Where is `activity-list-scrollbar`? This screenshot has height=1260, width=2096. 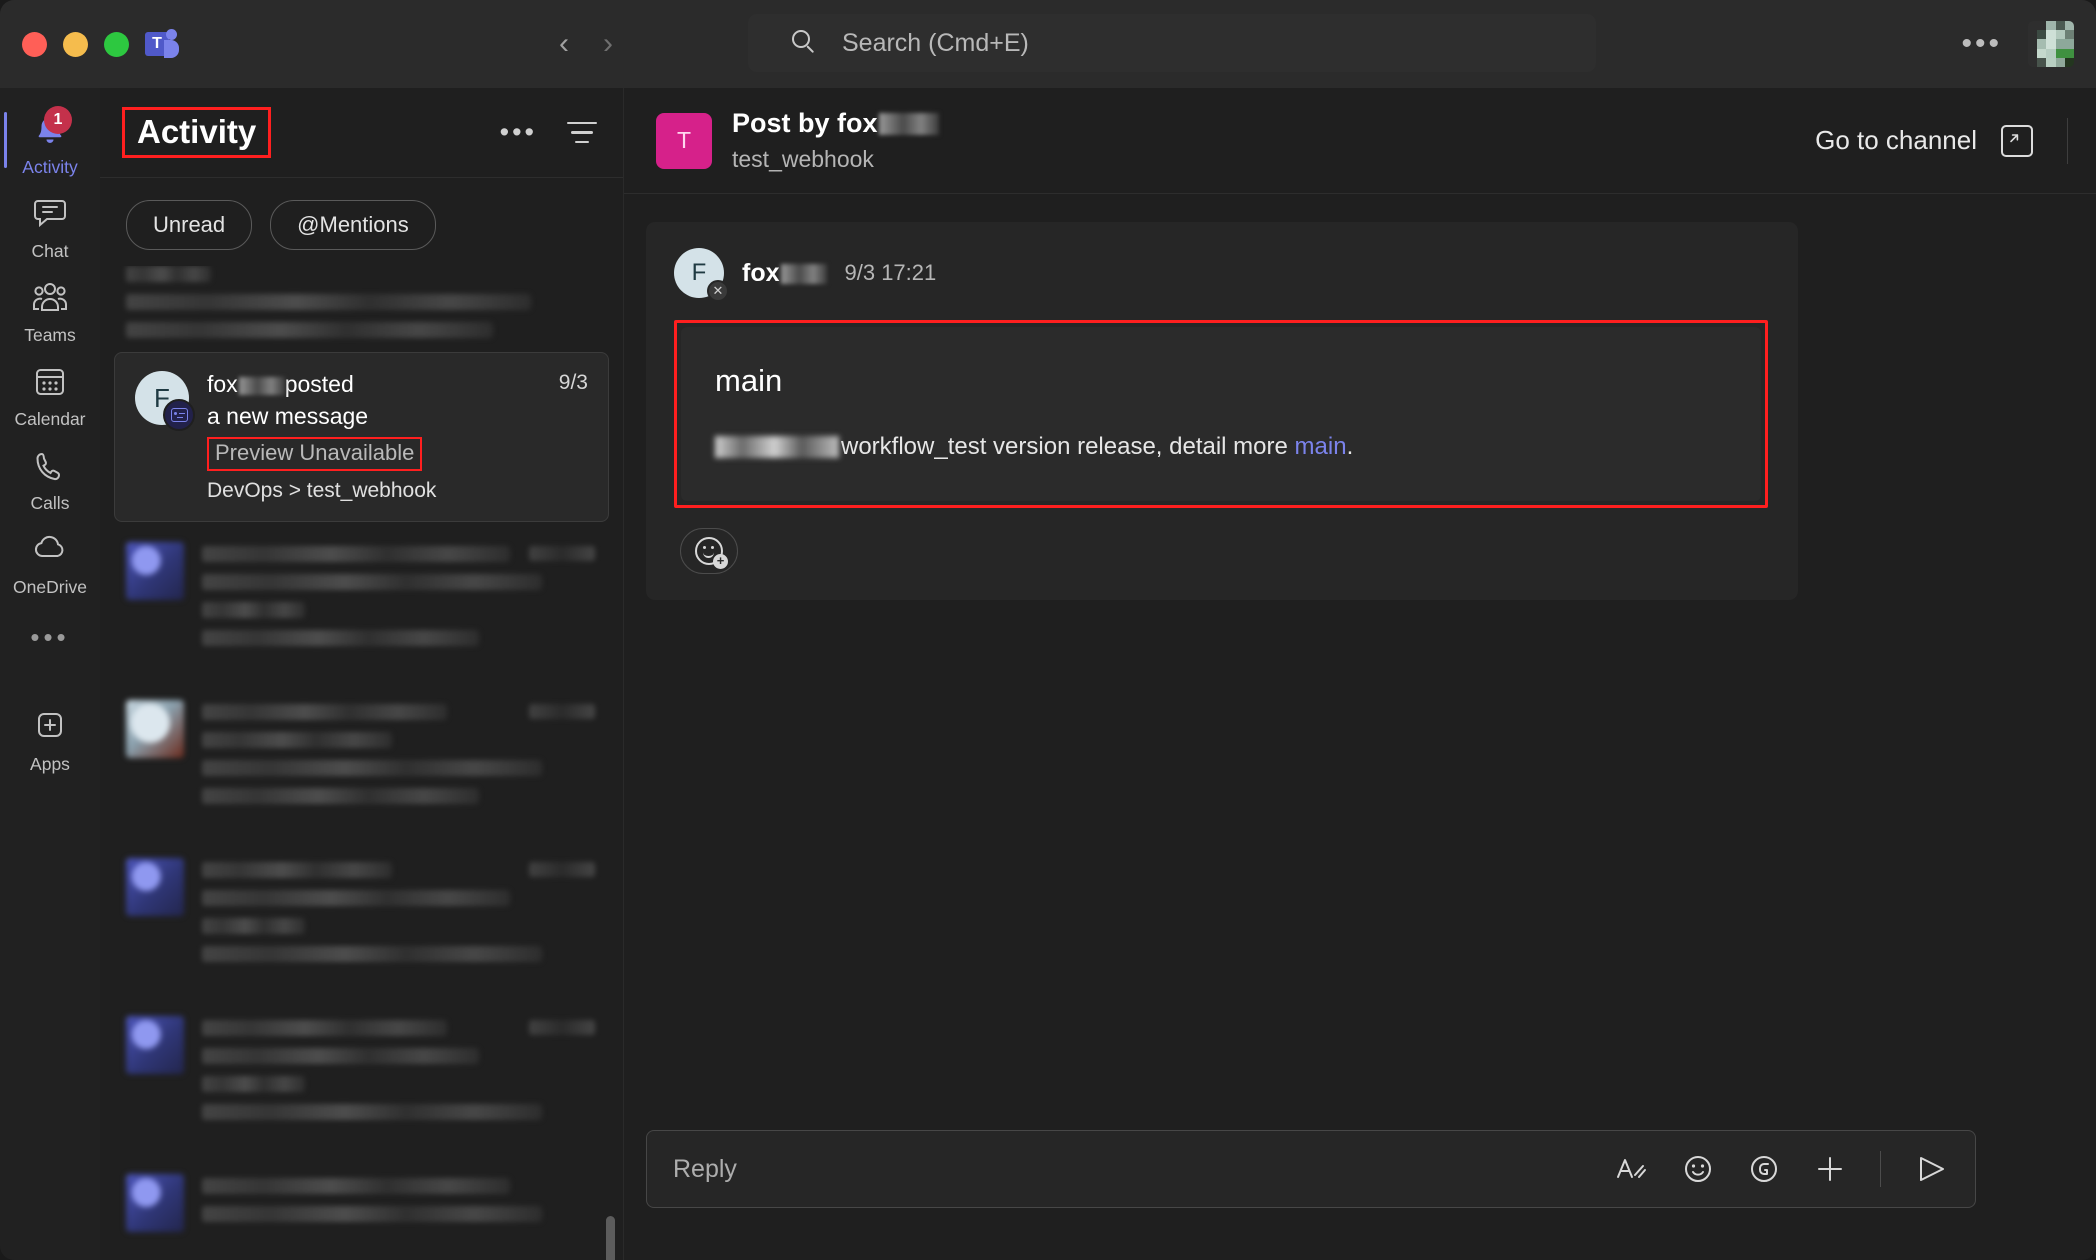 activity-list-scrollbar is located at coordinates (610, 1238).